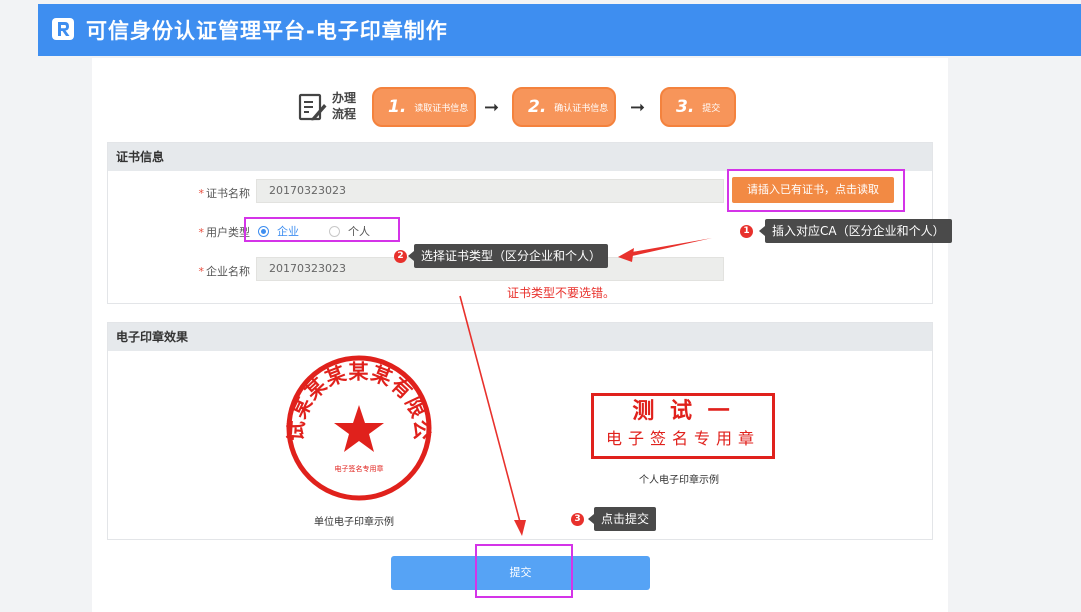 Image resolution: width=1081 pixels, height=612 pixels. What do you see at coordinates (359, 468) in the screenshot?
I see `company-stamp-sub: 电子签名专用章` at bounding box center [359, 468].